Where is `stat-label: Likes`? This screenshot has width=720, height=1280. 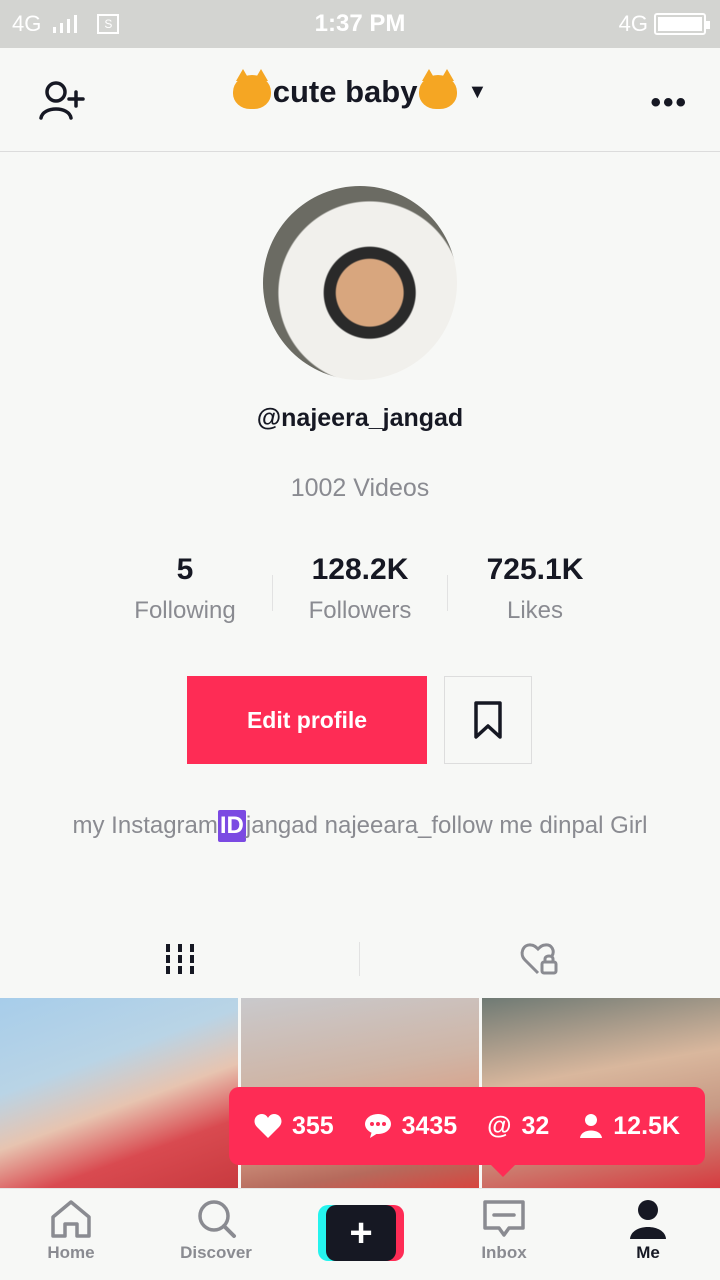 stat-label: Likes is located at coordinates (535, 610).